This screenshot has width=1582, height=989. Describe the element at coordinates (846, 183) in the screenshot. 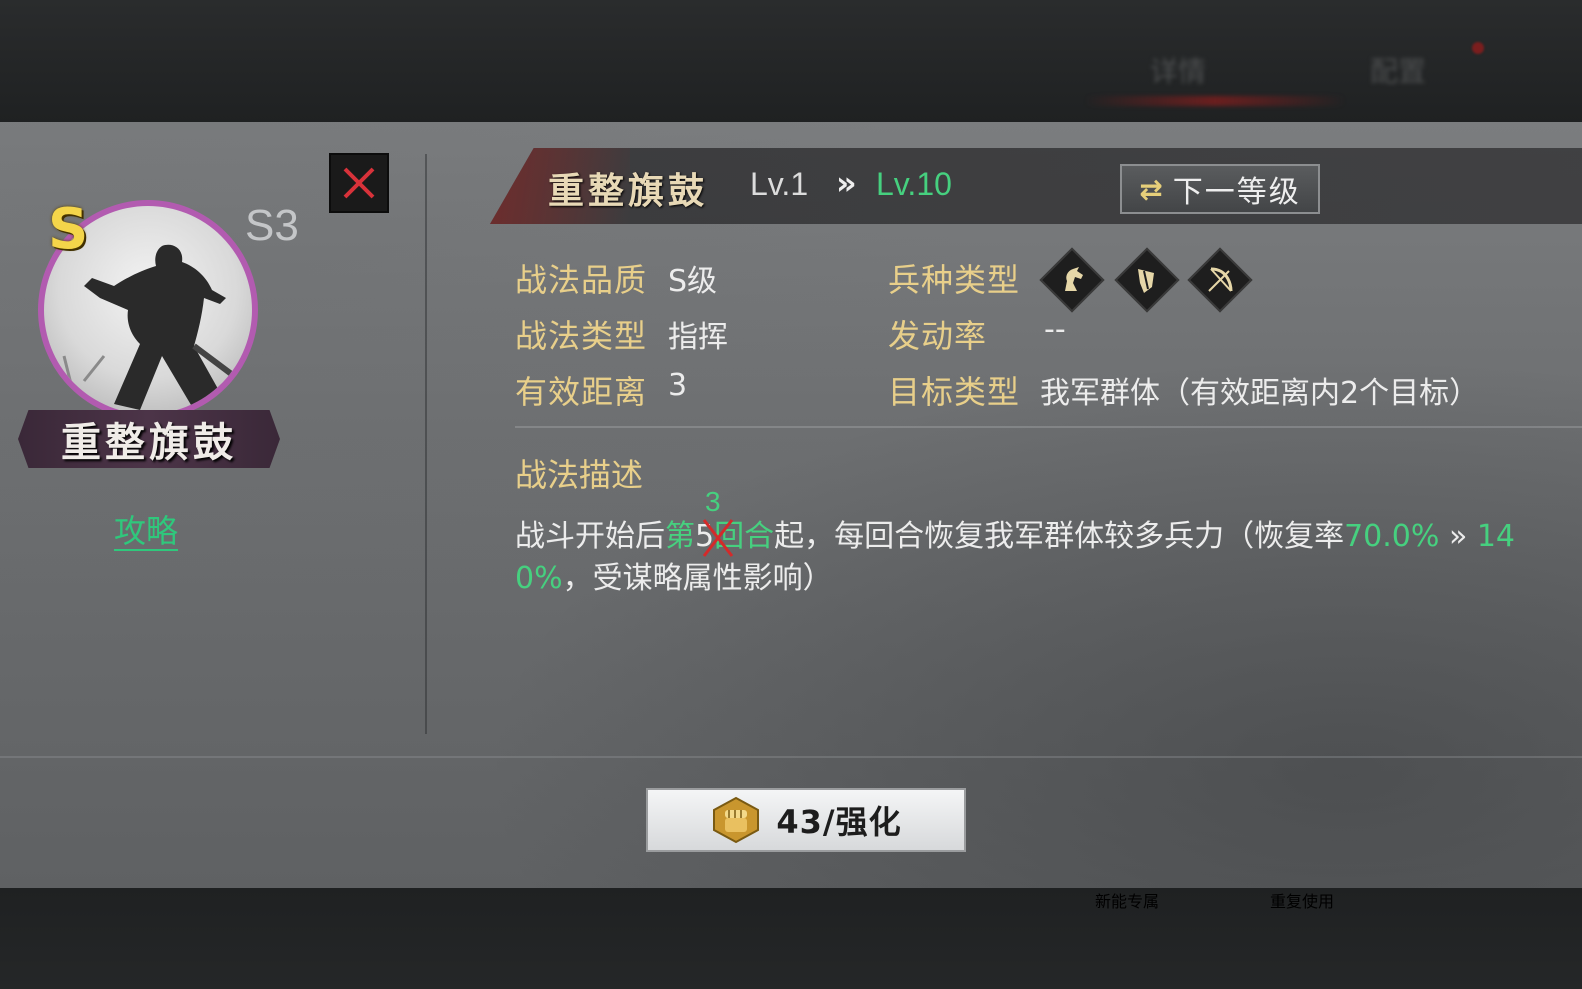

I see `level-arrow-icon: »` at that location.